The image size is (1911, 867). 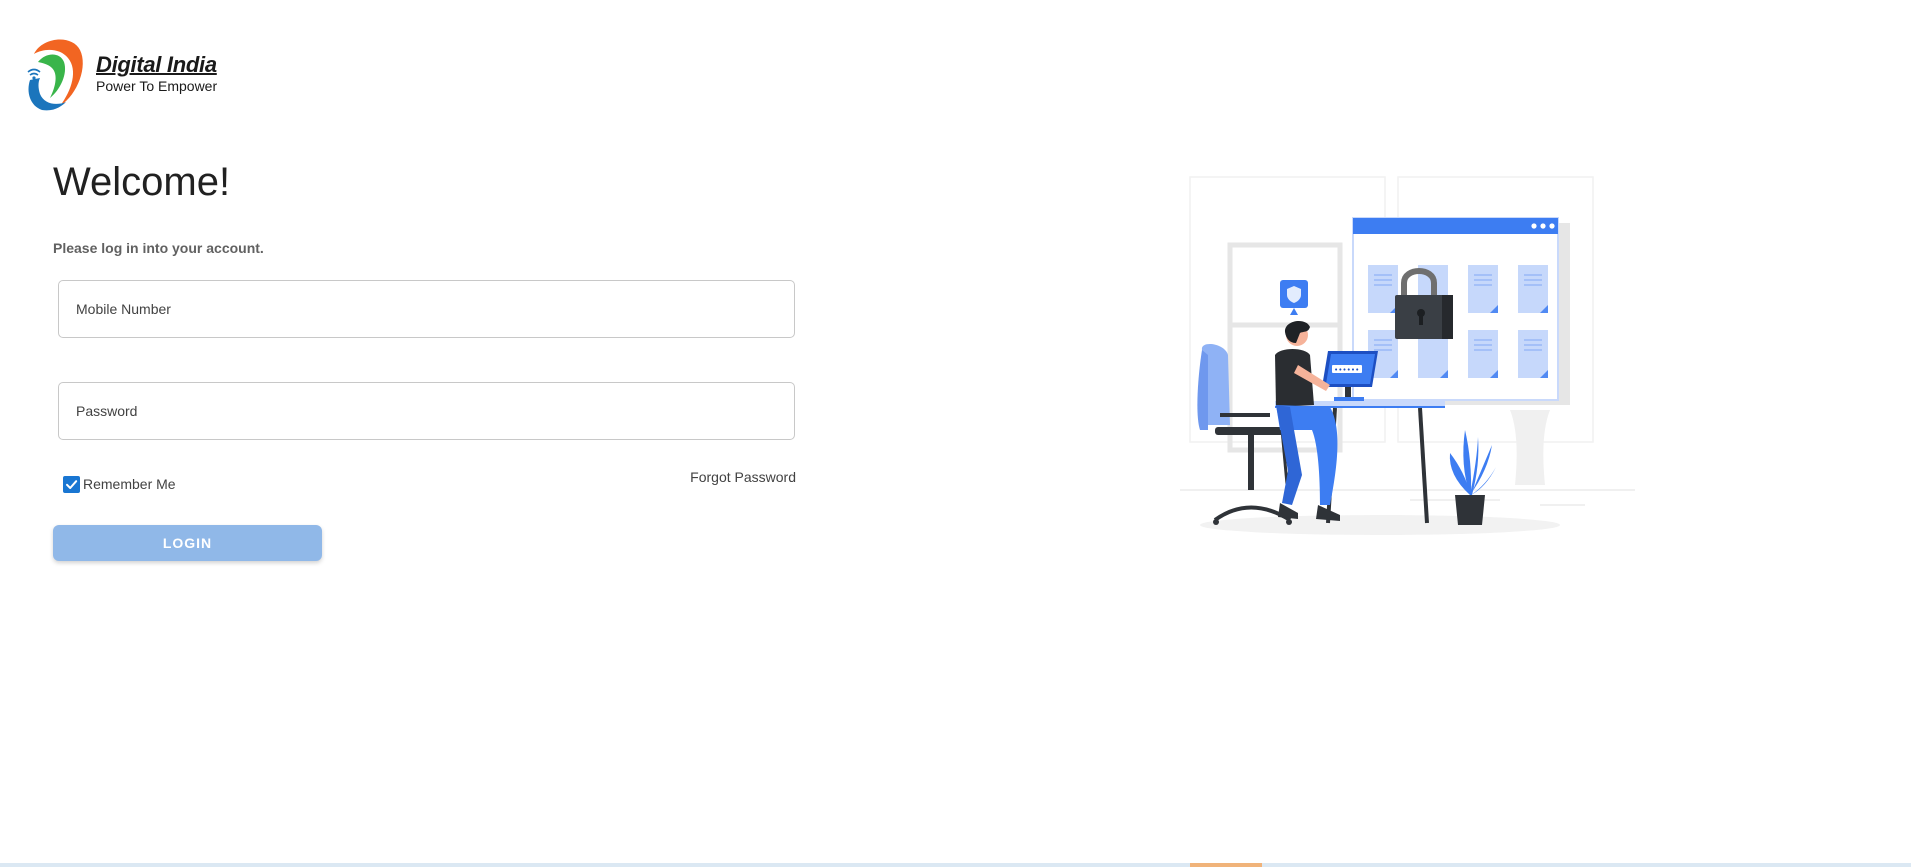 I want to click on mobile-number-field, so click(x=426, y=309).